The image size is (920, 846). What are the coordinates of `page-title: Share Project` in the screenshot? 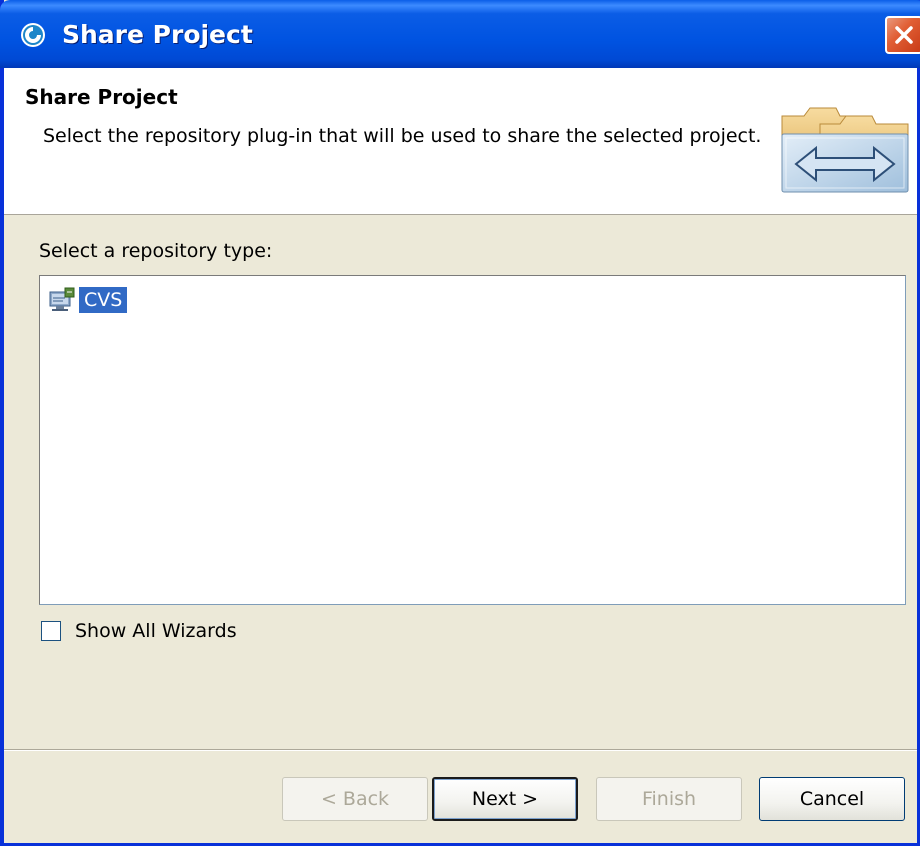 It's located at (101, 97).